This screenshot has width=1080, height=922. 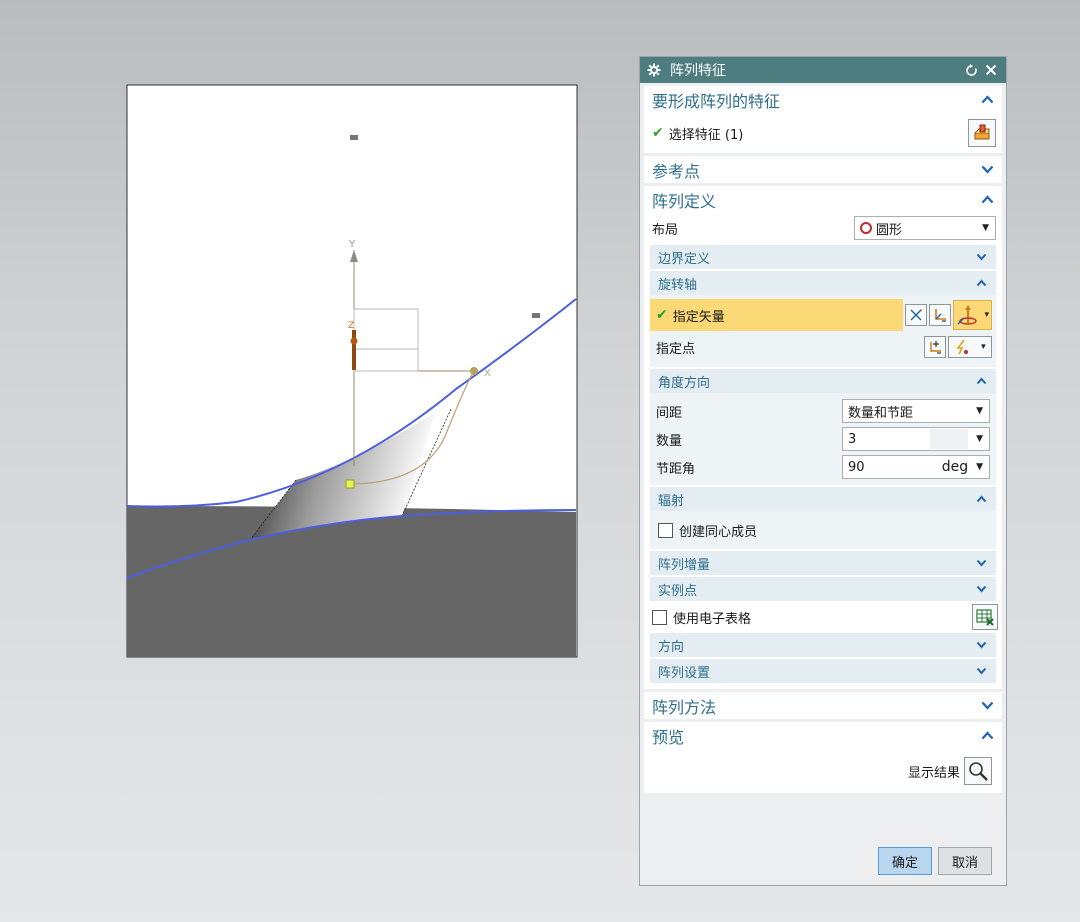 What do you see at coordinates (823, 530) in the screenshot?
I see `concentric-row: 创建同心成员` at bounding box center [823, 530].